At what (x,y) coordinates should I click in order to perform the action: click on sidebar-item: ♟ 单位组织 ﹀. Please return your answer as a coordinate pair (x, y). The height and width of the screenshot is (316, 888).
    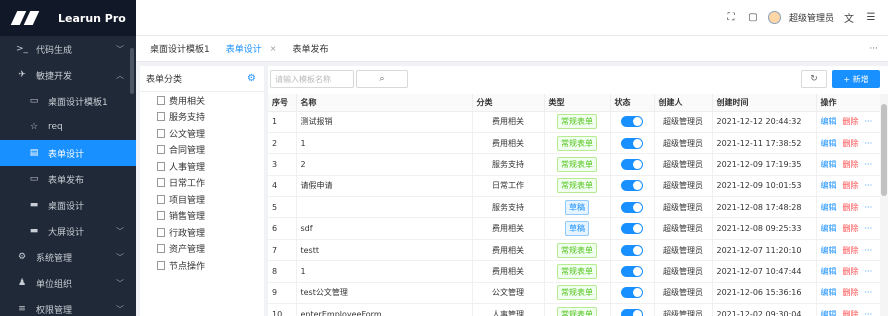
    Looking at the image, I should click on (68, 283).